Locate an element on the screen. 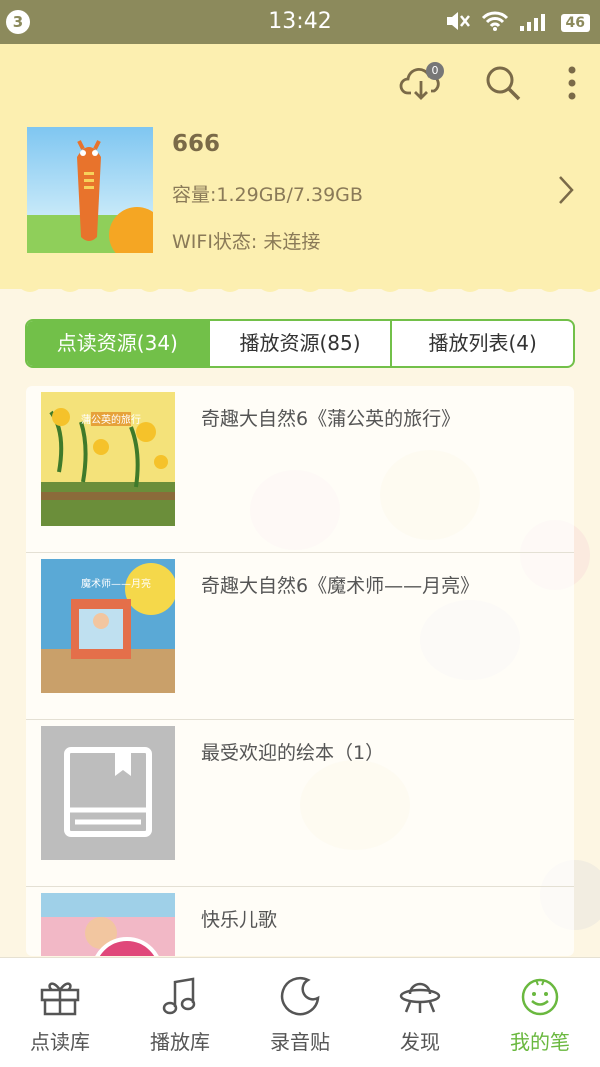  nav-item-play-library: 播放库 is located at coordinates (180, 1012).